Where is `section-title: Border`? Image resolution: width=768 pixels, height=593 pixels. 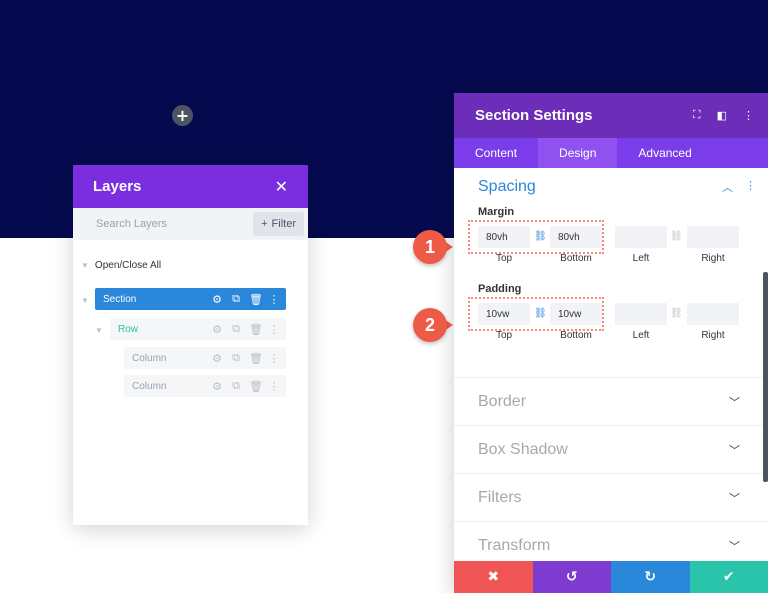 section-title: Border is located at coordinates (502, 401).